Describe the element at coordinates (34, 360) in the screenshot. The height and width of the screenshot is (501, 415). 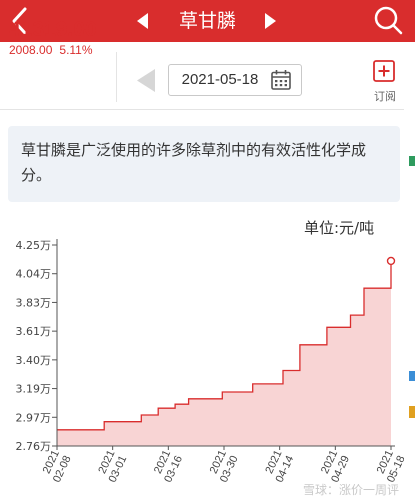
I see `y-tick-label: 3.40万` at that location.